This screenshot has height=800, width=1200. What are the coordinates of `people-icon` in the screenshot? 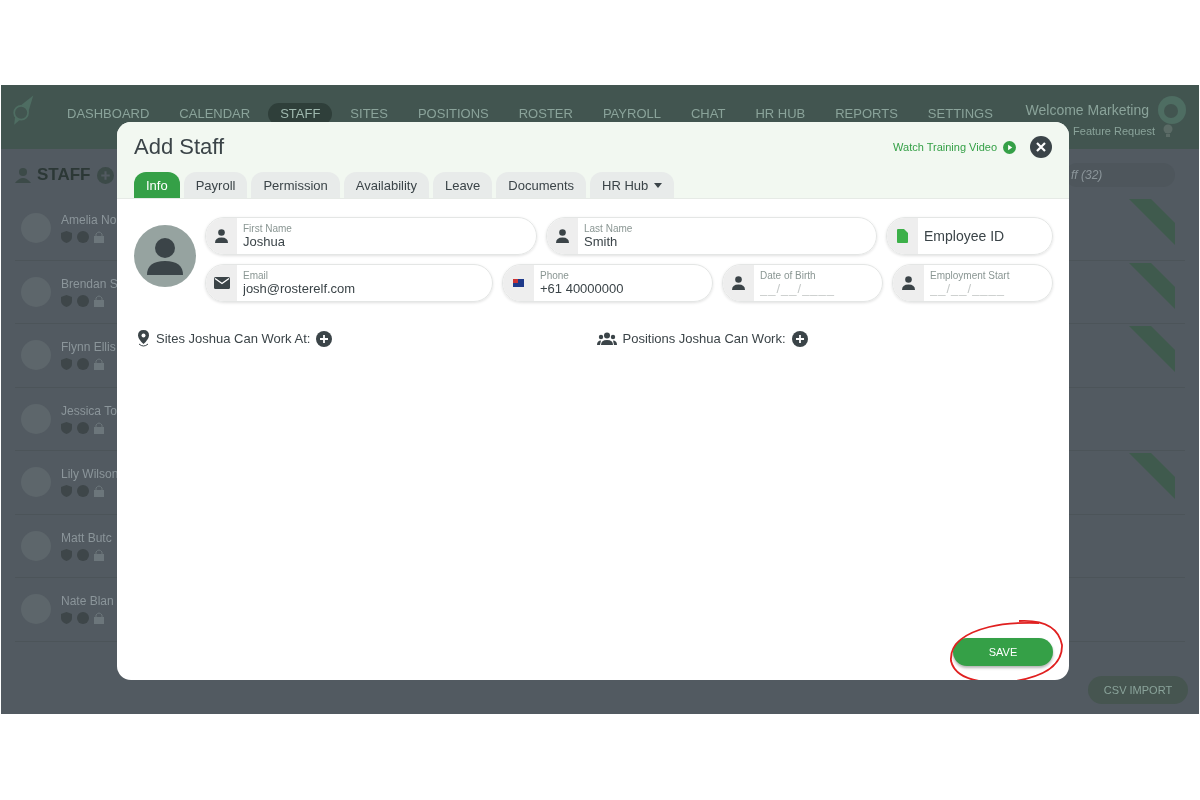 It's located at (606, 338).